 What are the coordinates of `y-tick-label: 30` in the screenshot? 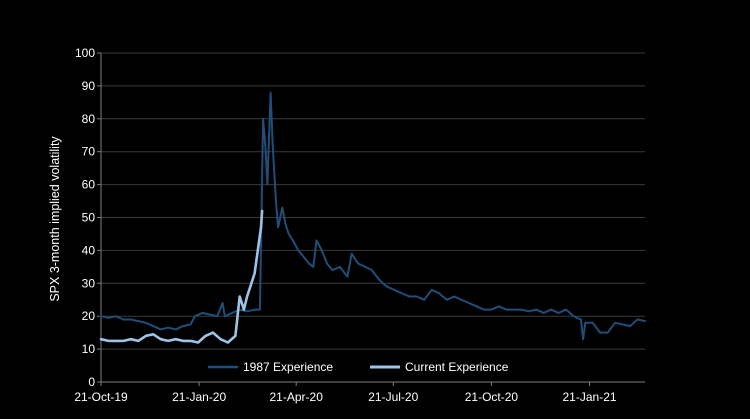 It's located at (89, 283).